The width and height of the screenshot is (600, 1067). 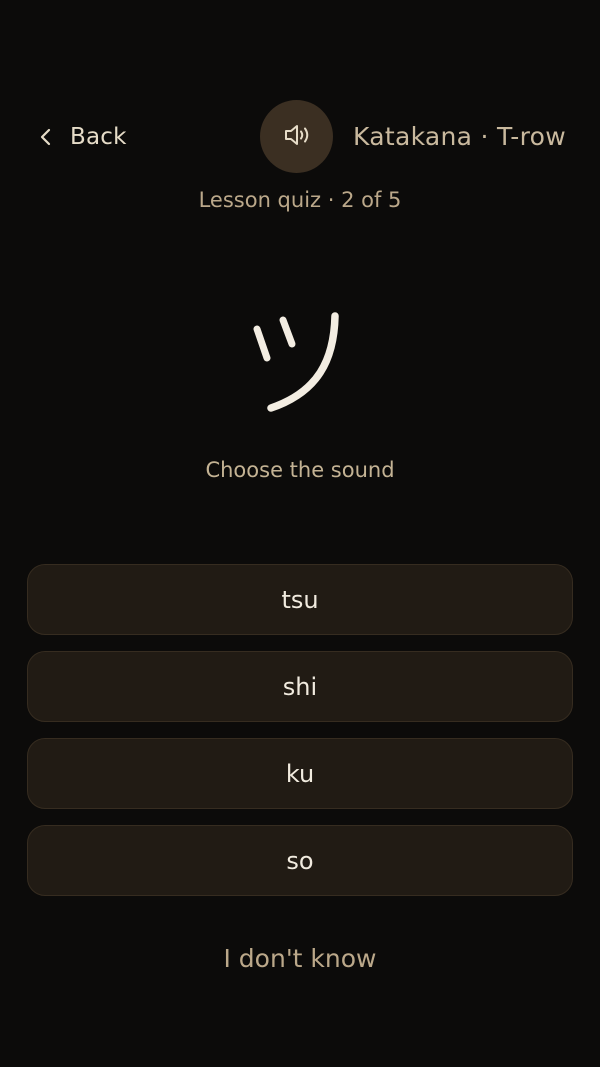 What do you see at coordinates (98, 137) in the screenshot?
I see `back-label: Back` at bounding box center [98, 137].